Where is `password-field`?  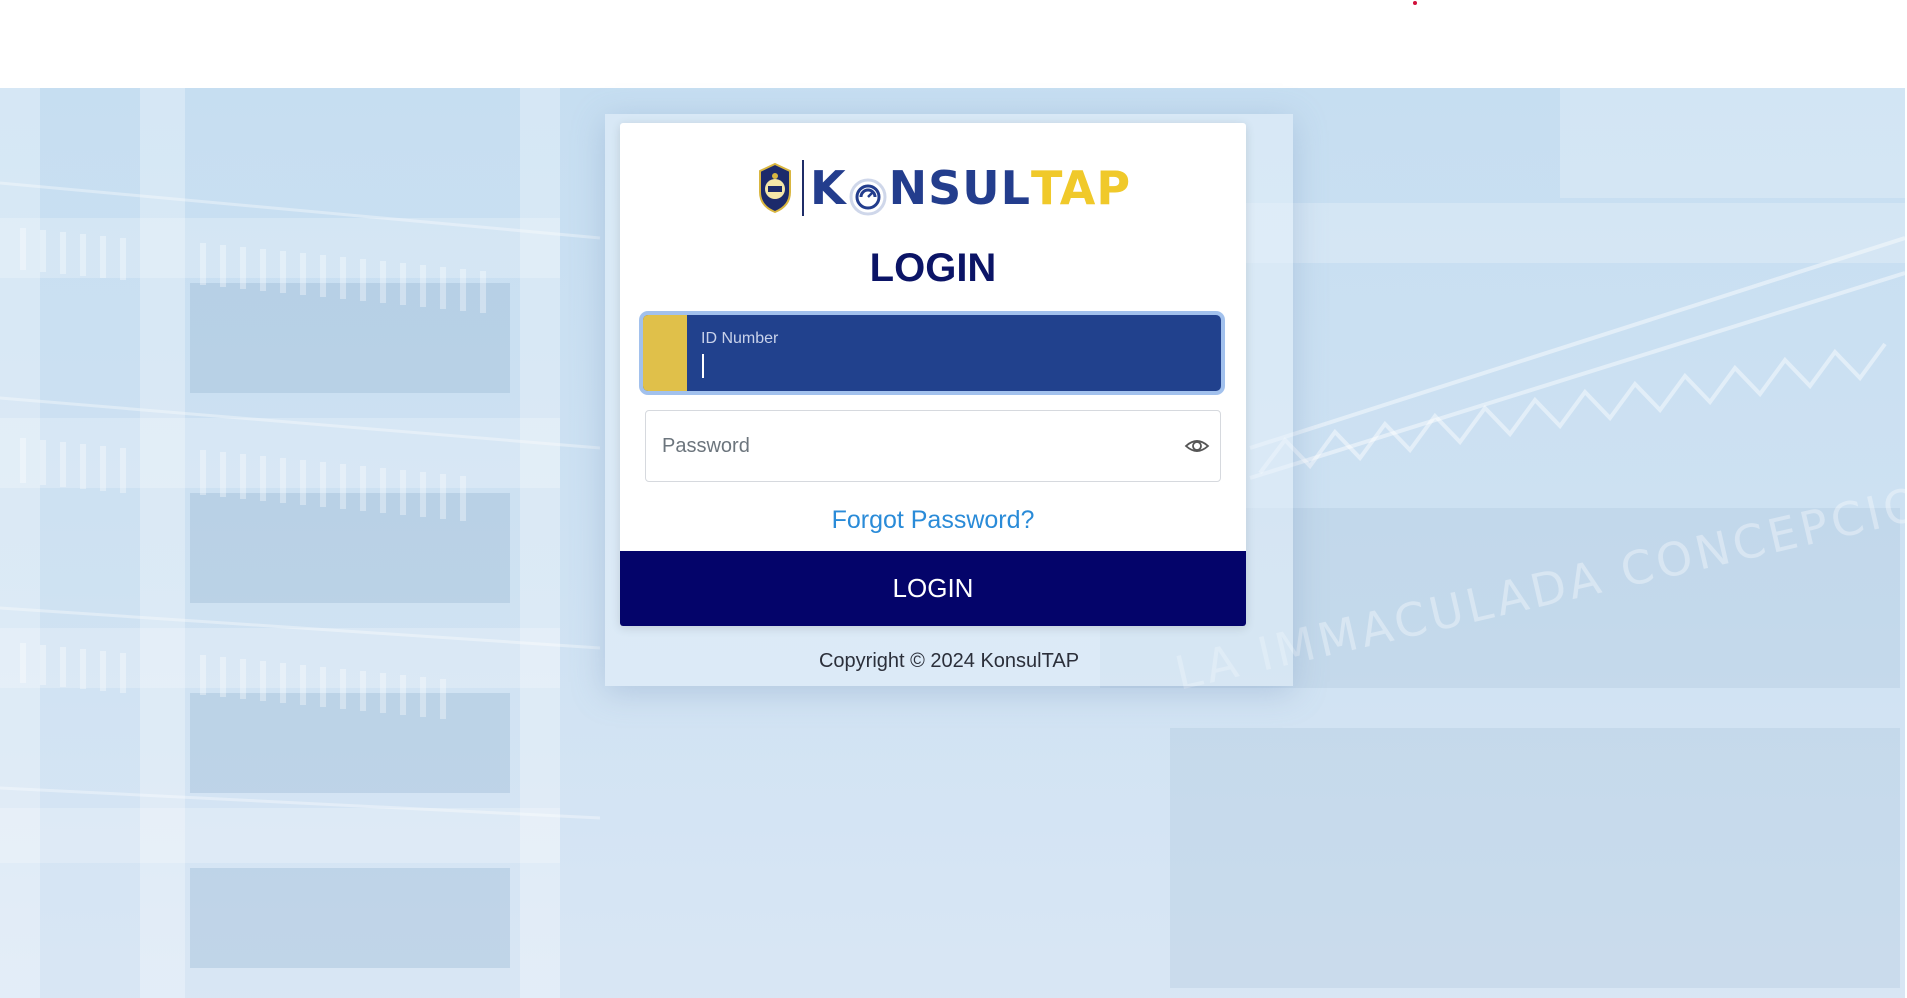
password-field is located at coordinates (933, 446).